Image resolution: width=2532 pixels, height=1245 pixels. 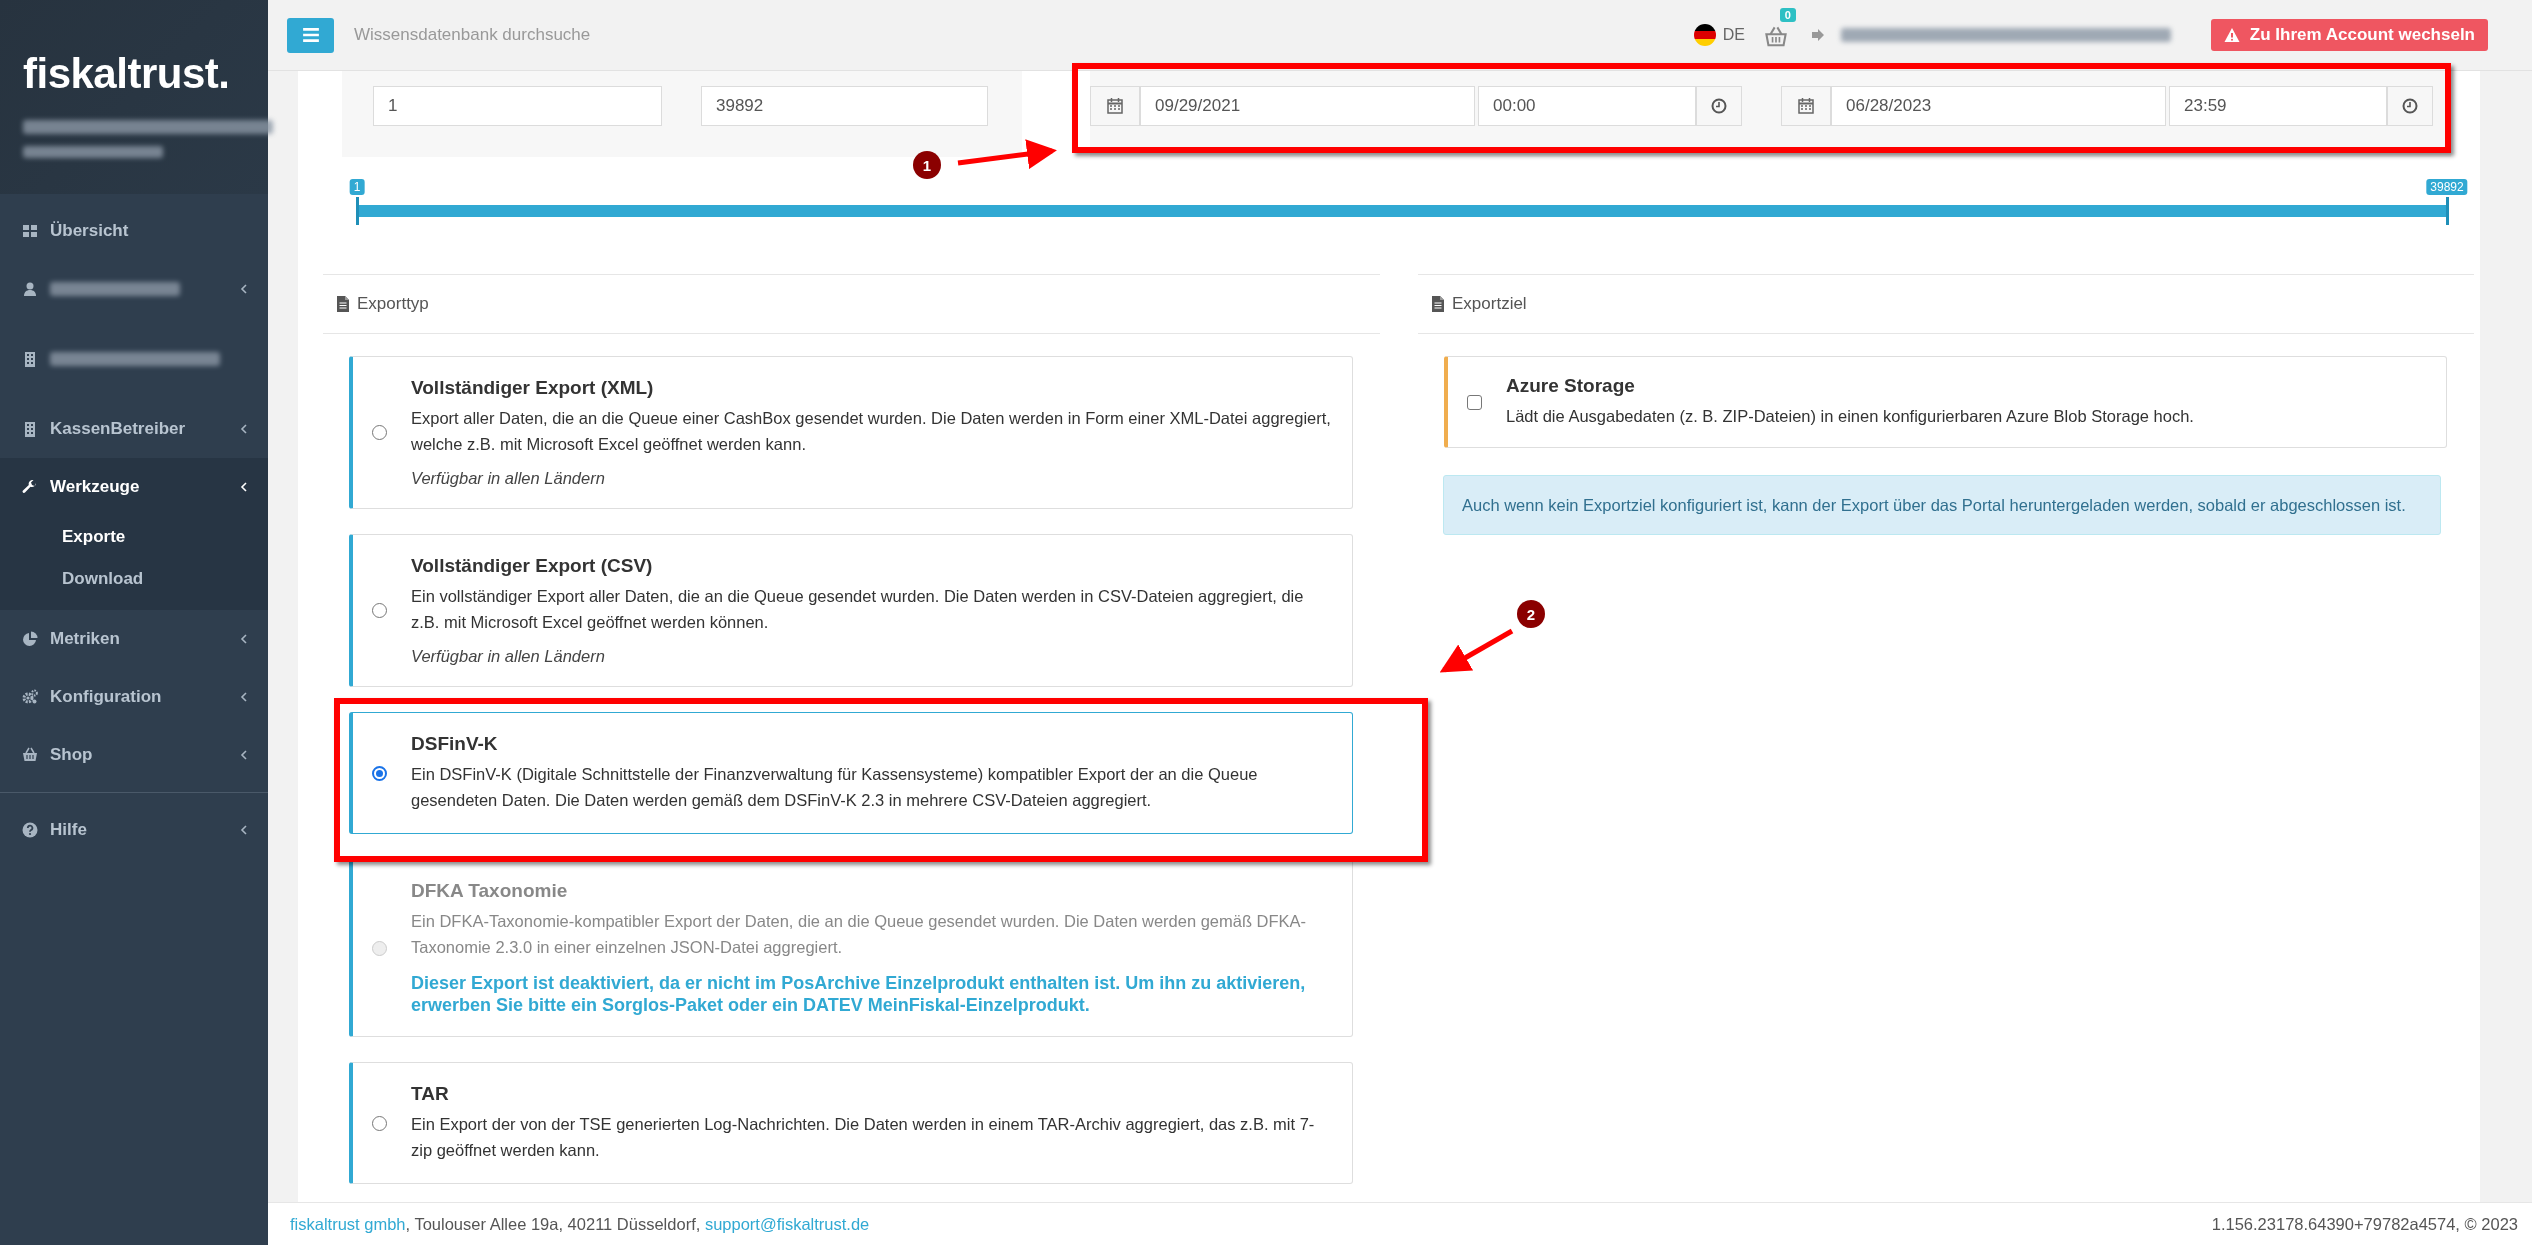 I want to click on logo: fiskaltrust., so click(x=126, y=74).